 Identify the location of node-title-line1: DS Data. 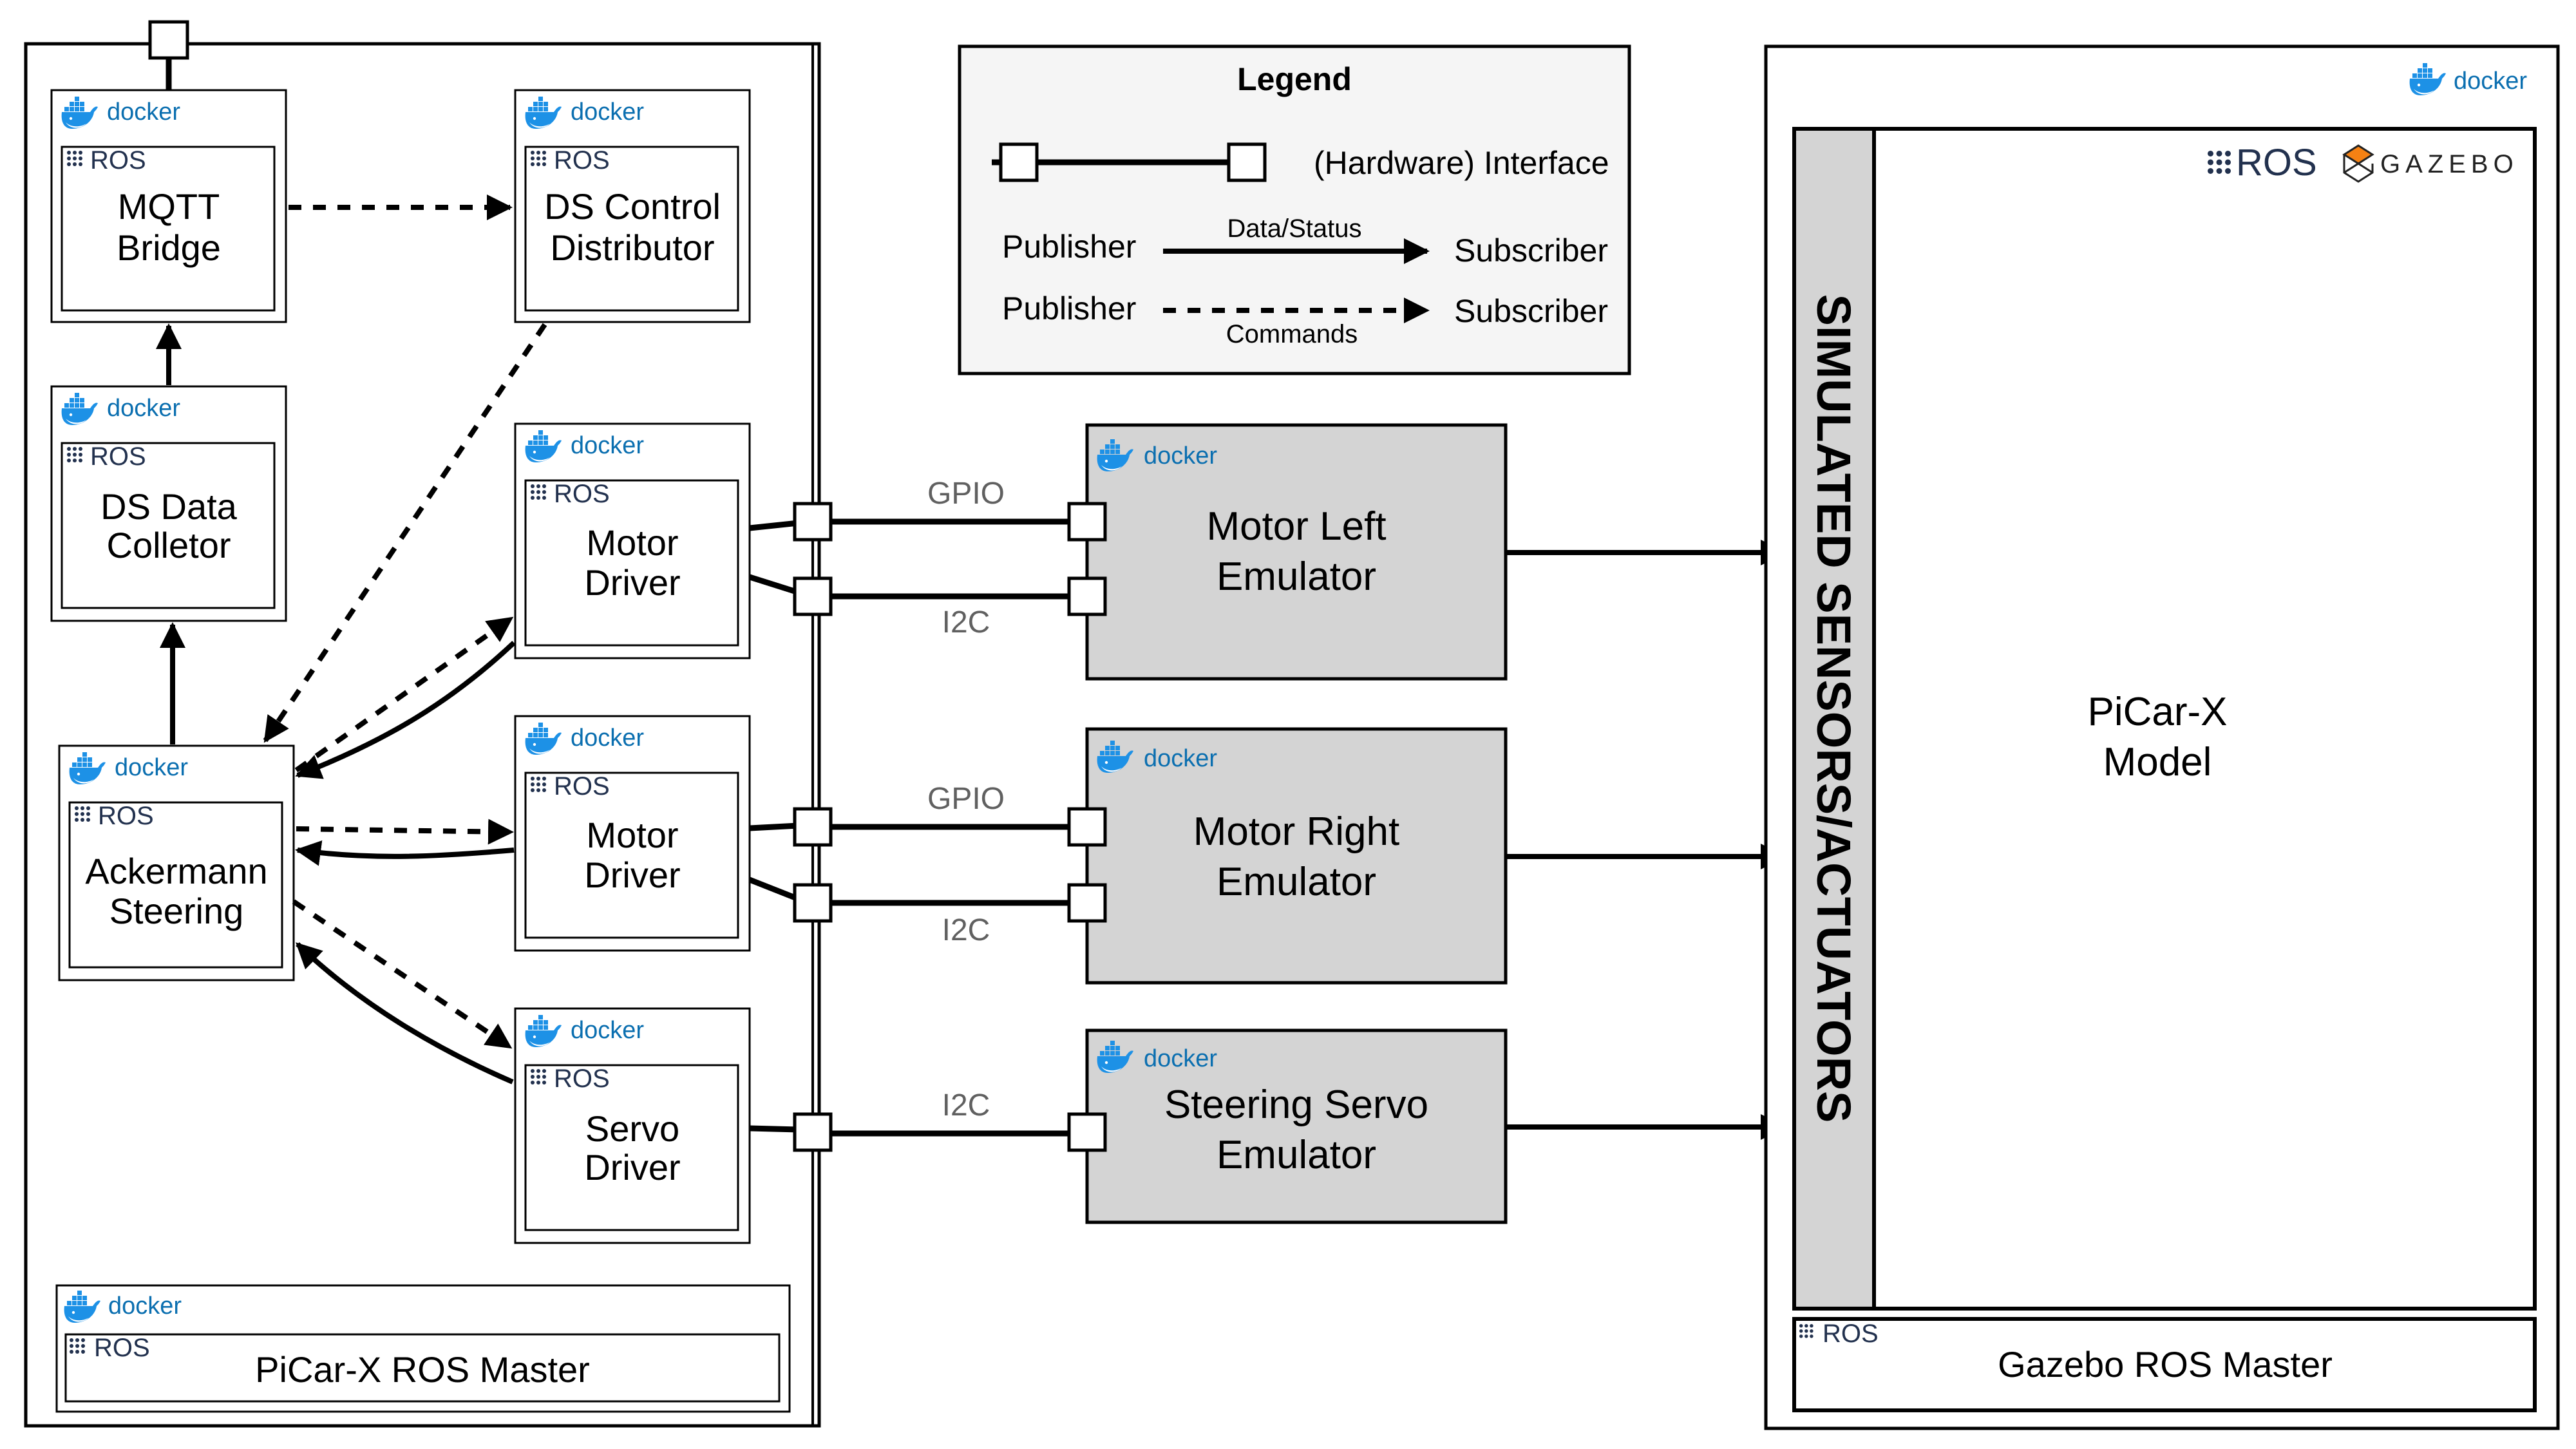
(168, 507).